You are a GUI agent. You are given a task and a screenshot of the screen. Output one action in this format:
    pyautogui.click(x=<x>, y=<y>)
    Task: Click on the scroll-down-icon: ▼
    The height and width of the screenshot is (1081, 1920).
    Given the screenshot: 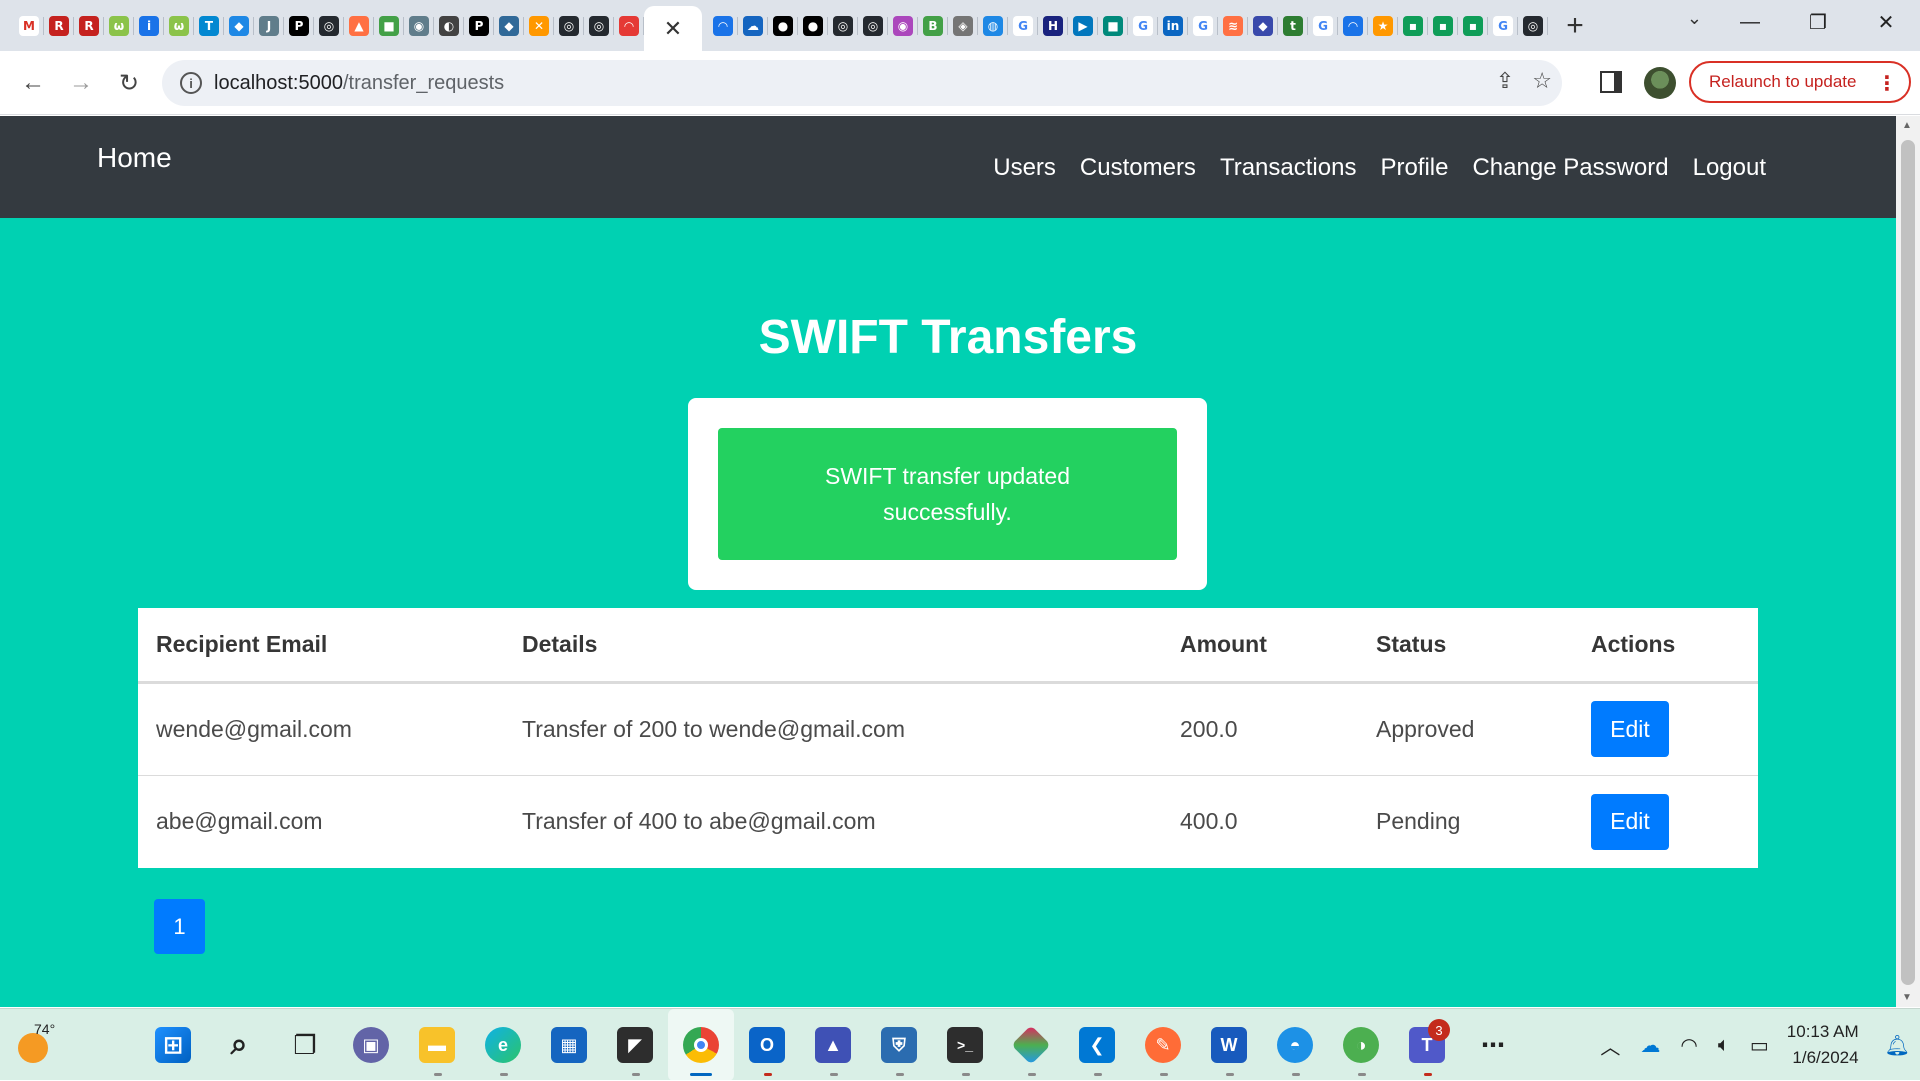 What is the action you would take?
    pyautogui.click(x=1907, y=997)
    